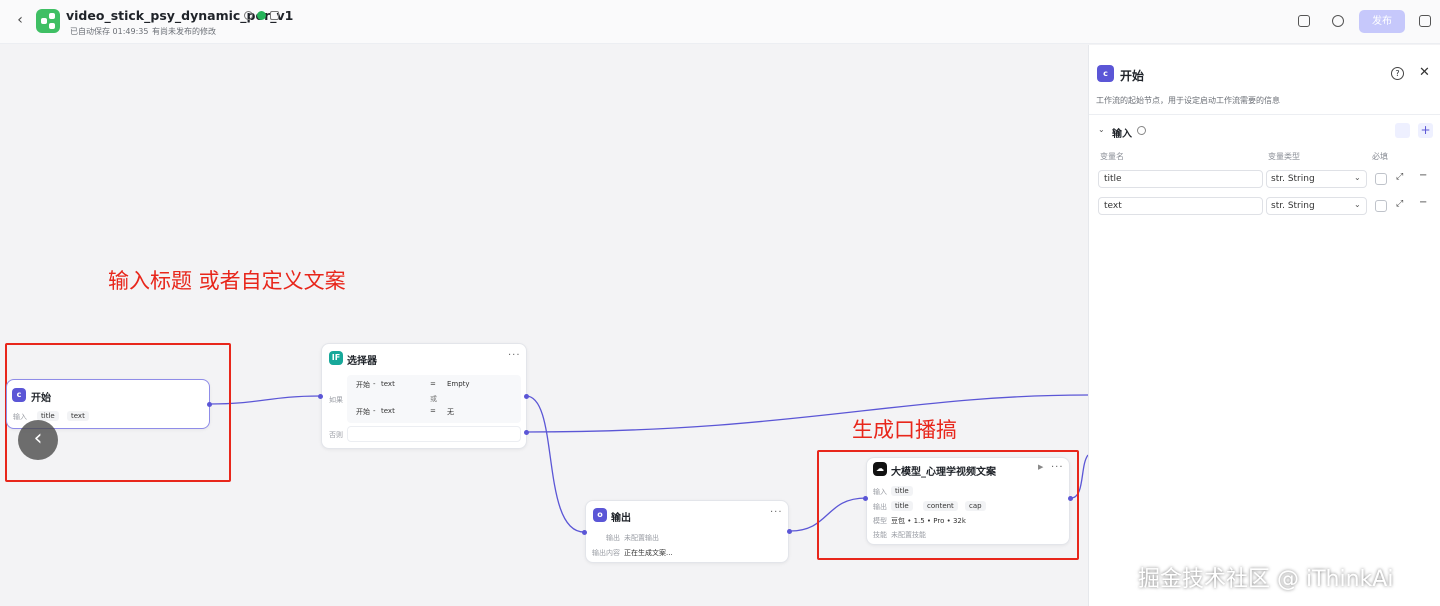  What do you see at coordinates (362, 361) in the screenshot?
I see `selector-node-title: 选择器` at bounding box center [362, 361].